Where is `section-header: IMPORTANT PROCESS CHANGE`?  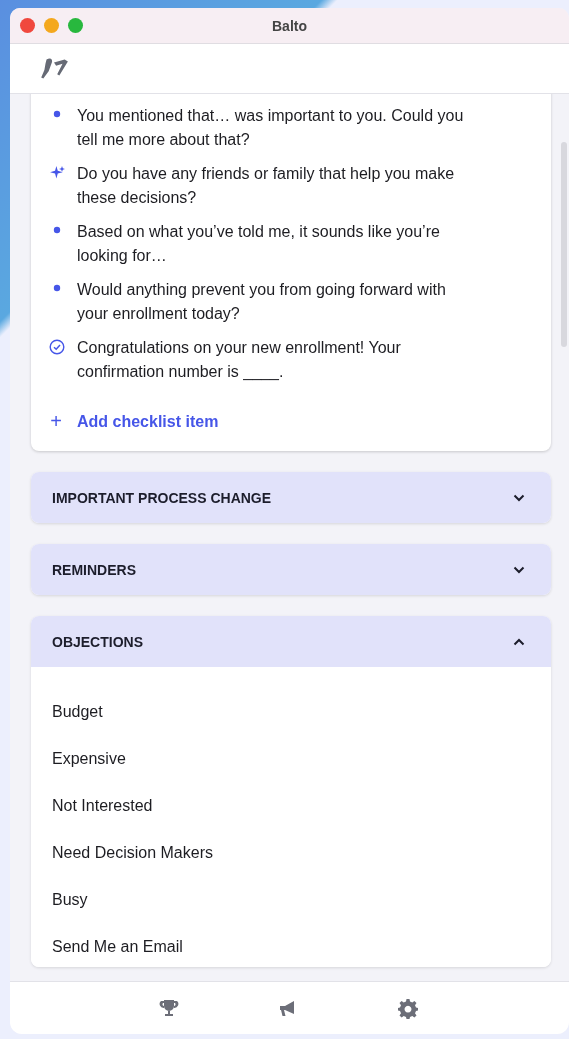 section-header: IMPORTANT PROCESS CHANGE is located at coordinates (291, 497).